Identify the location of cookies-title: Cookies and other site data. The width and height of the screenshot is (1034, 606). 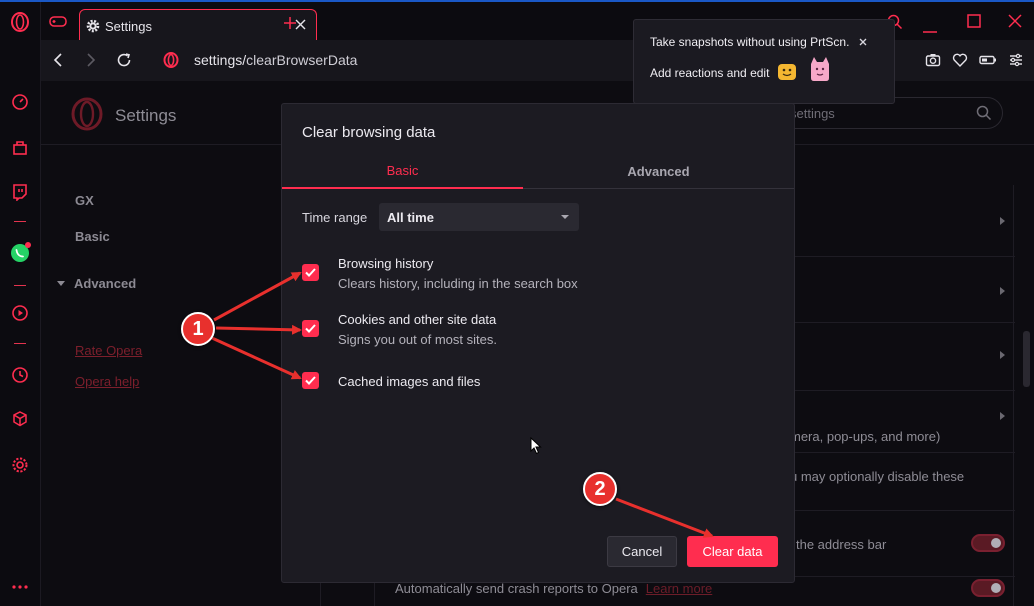
(417, 319).